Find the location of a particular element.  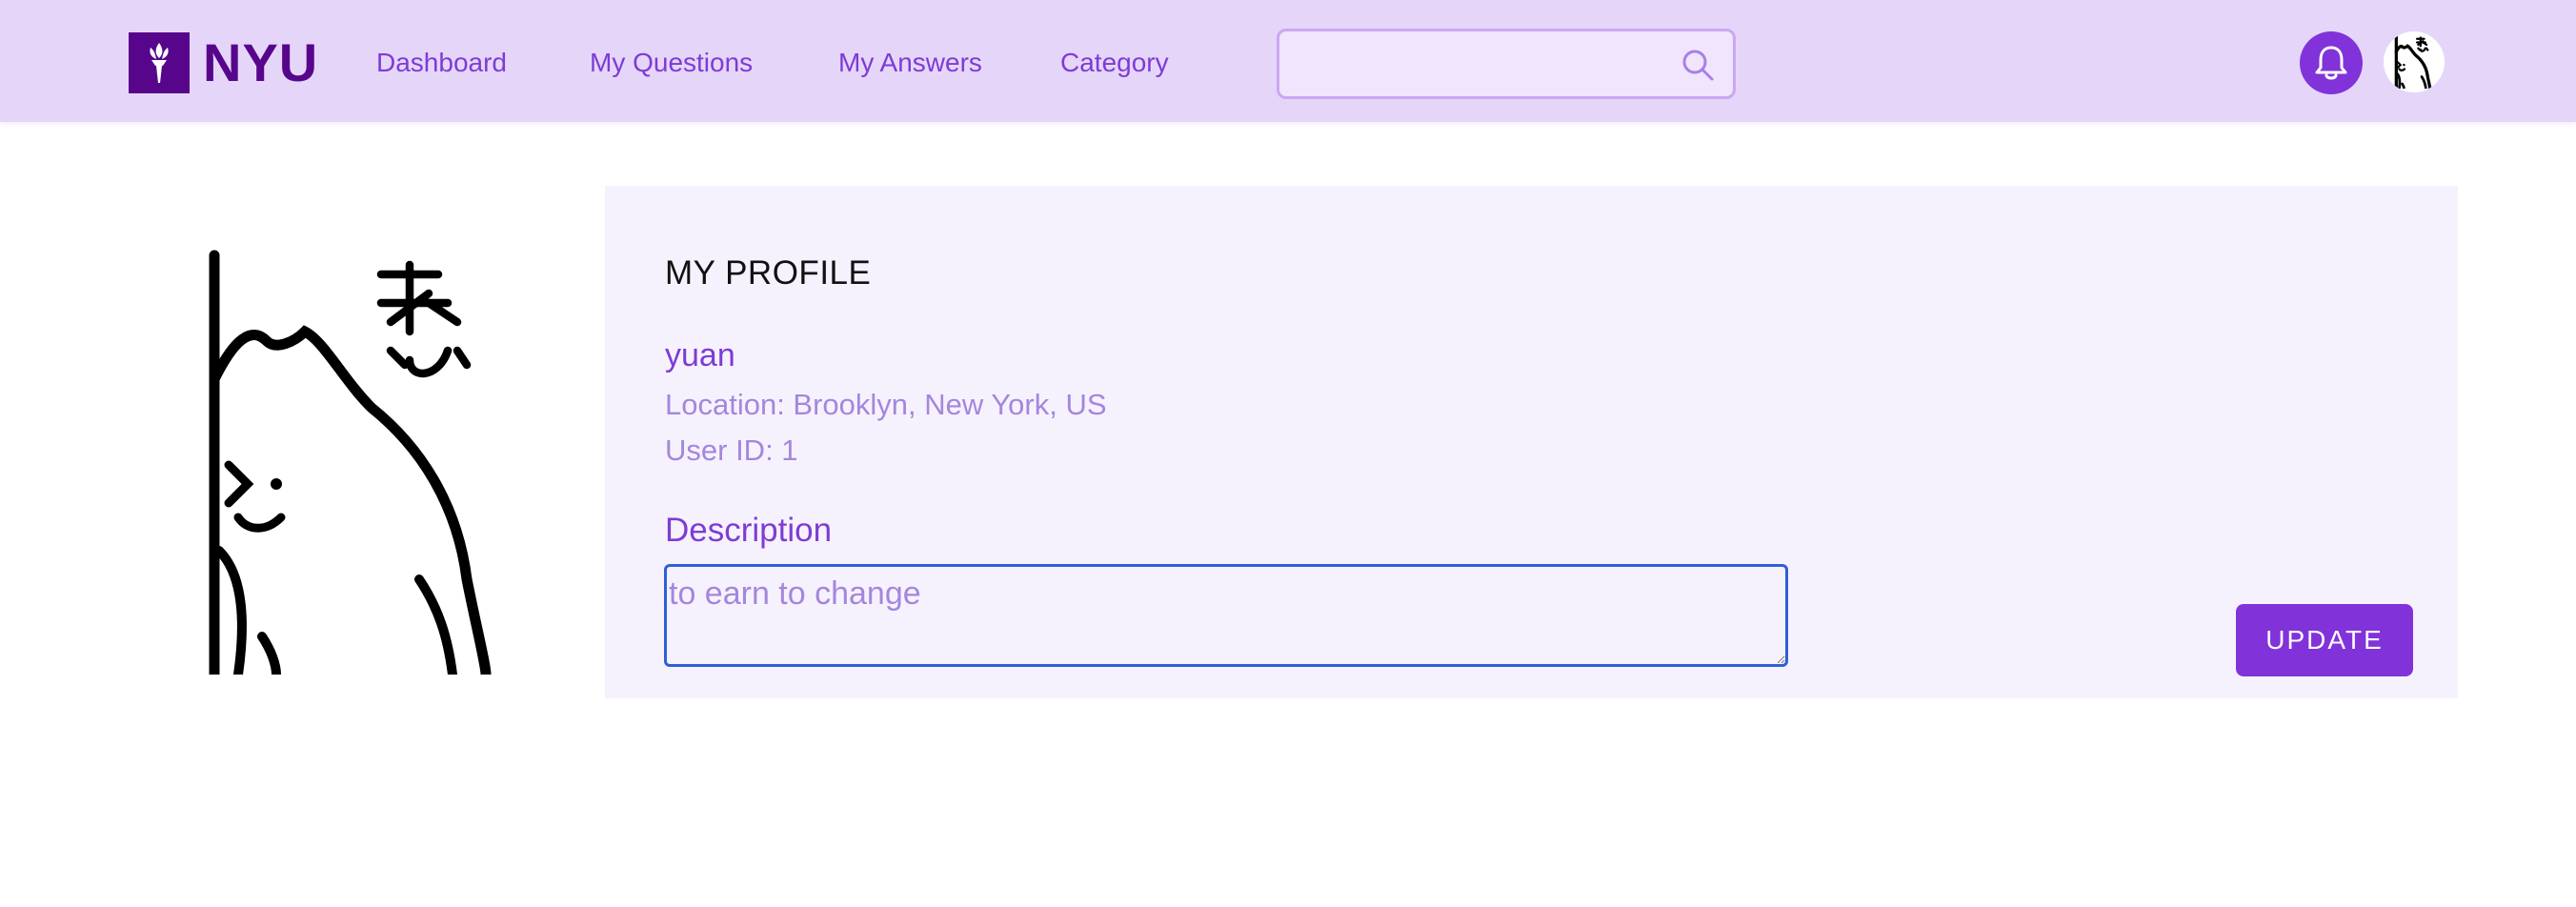

nav-dashboard: Dashboard is located at coordinates (442, 63).